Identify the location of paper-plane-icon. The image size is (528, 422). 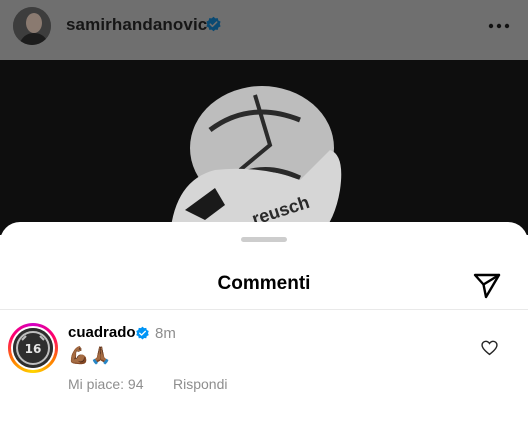
(487, 285).